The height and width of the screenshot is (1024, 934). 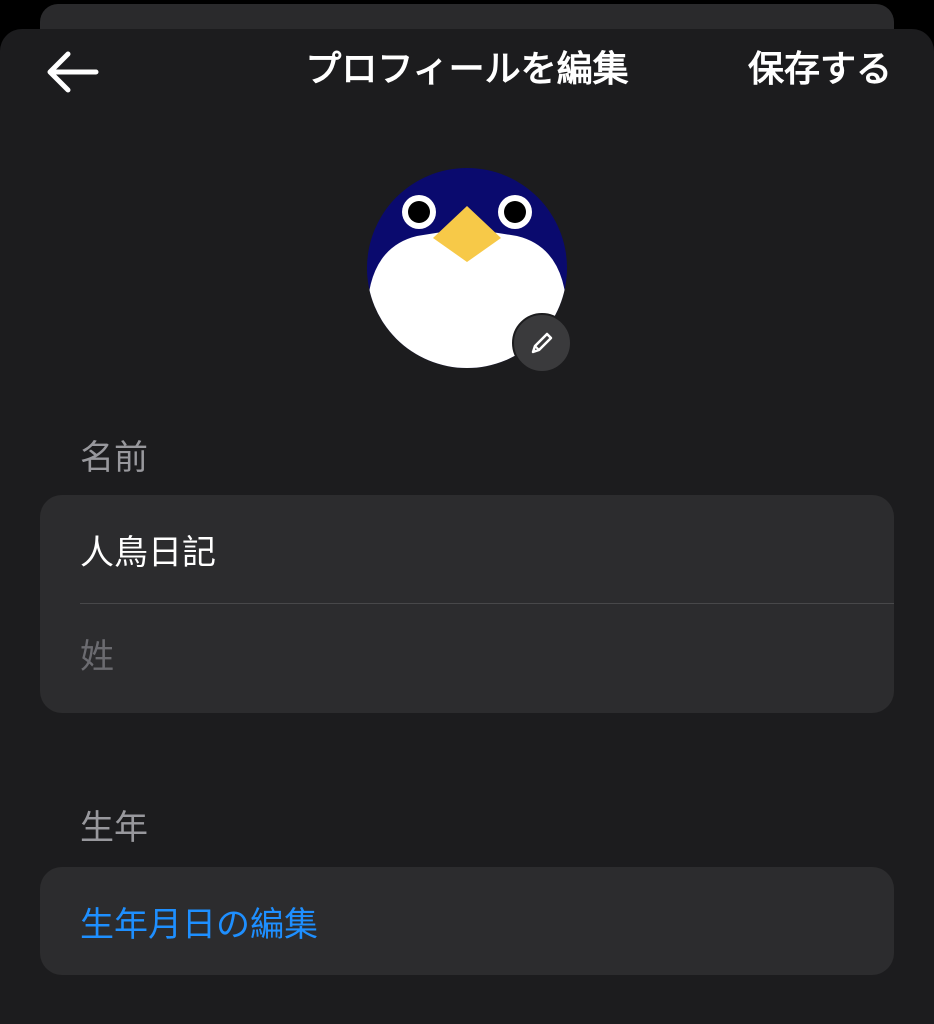 I want to click on last-name-row, so click(x=467, y=657).